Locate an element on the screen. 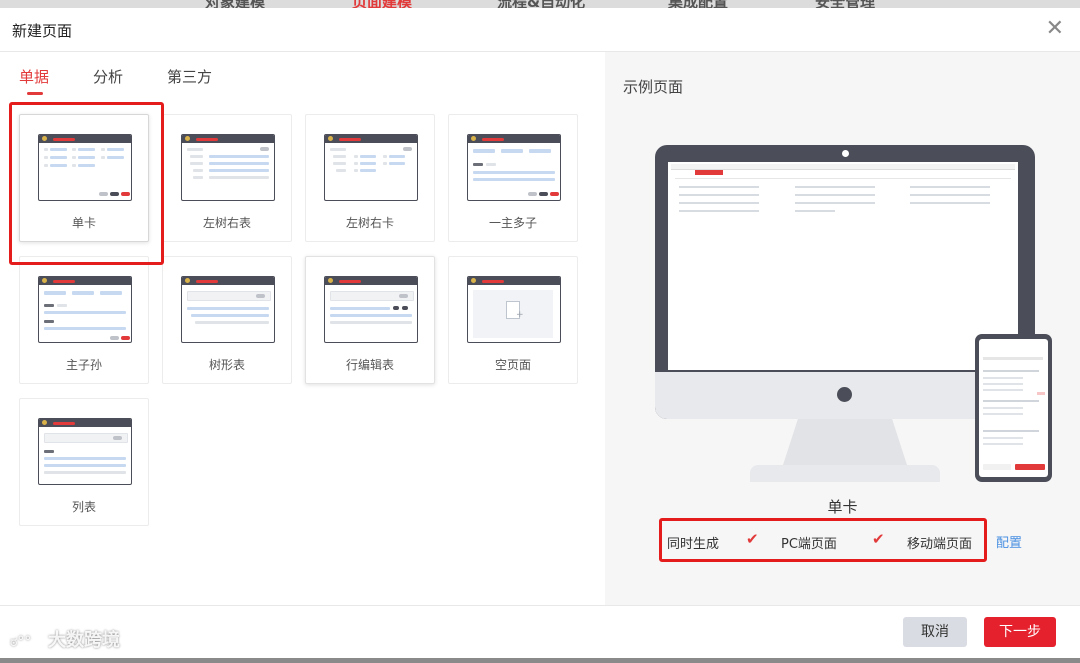 The image size is (1080, 663). preview-caption: 单卡 is located at coordinates (842, 507).